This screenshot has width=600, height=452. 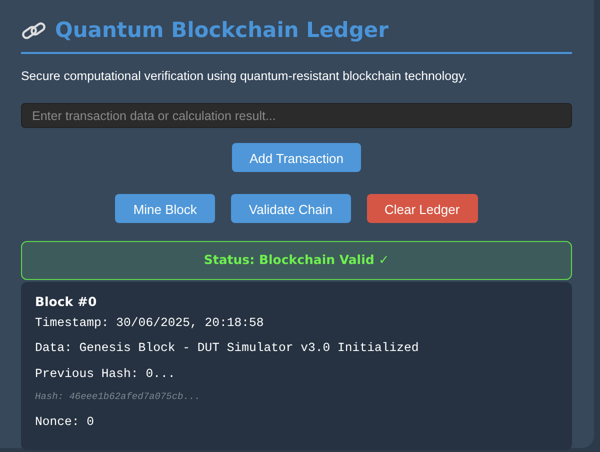 What do you see at coordinates (422, 209) in the screenshot?
I see `action-button: Clear Ledger` at bounding box center [422, 209].